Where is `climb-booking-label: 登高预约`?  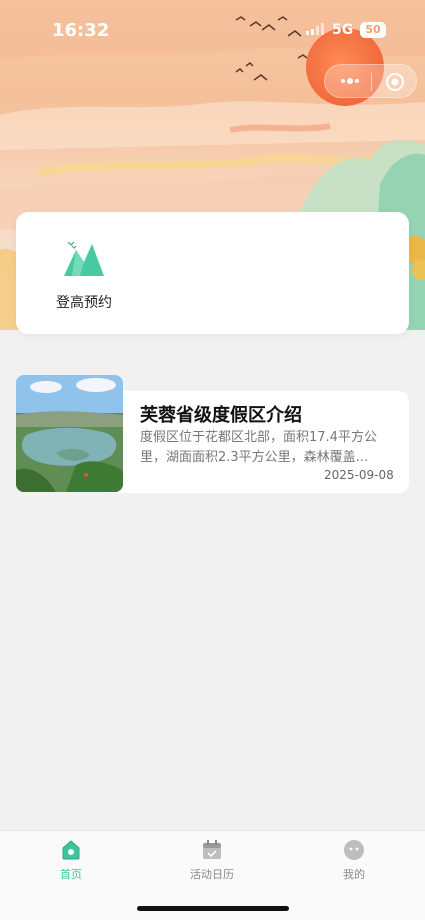 climb-booking-label: 登高预约 is located at coordinates (84, 302).